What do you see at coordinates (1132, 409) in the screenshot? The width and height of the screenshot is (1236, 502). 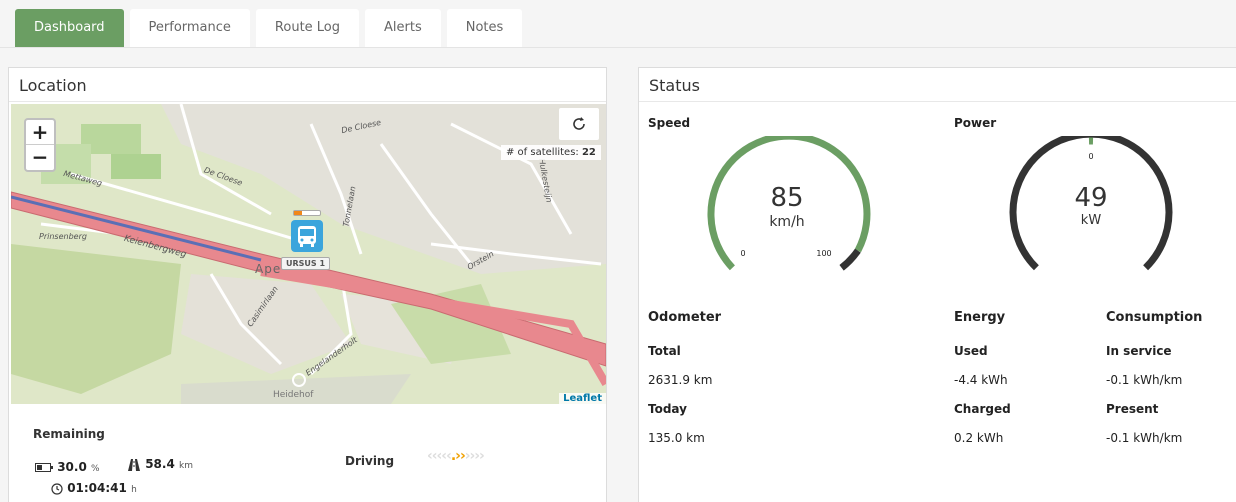 I see `present-label: Present` at bounding box center [1132, 409].